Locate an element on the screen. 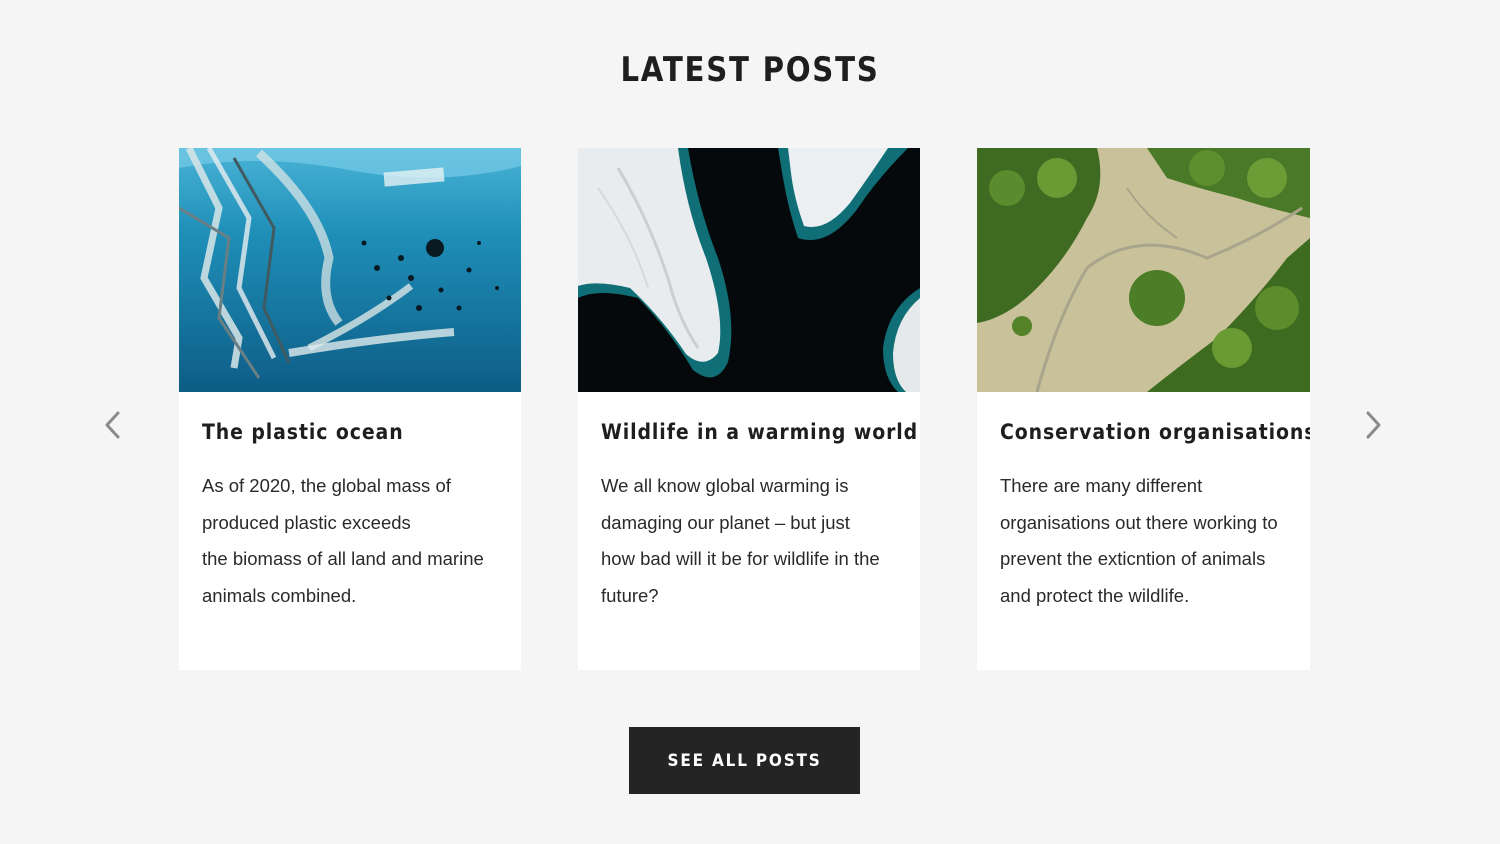 This screenshot has width=1500, height=844. forest-aerial-image is located at coordinates (1143, 270).